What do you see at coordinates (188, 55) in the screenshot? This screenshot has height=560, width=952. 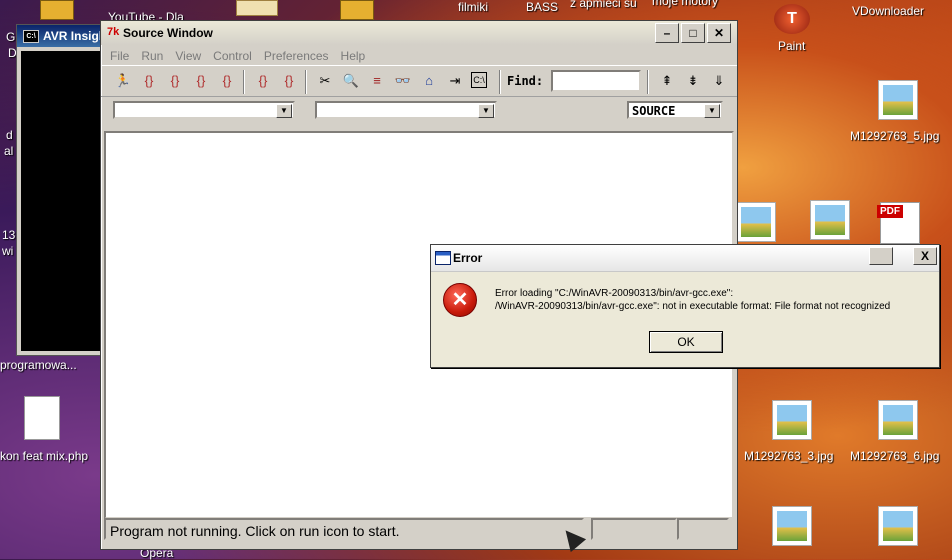 I see `menu-view: View` at bounding box center [188, 55].